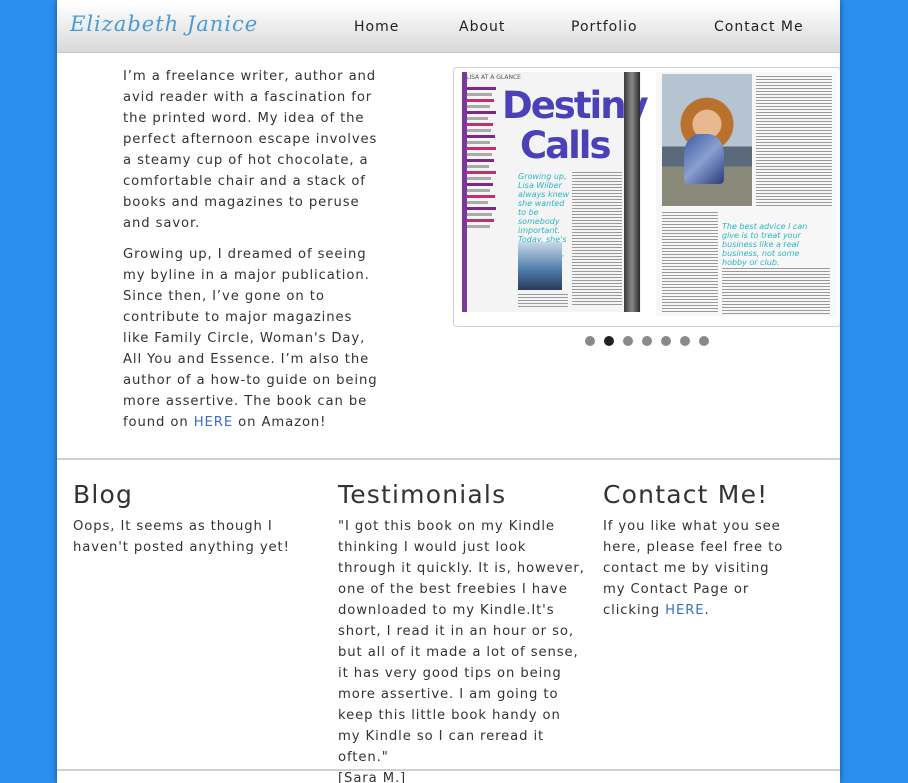 This screenshot has width=908, height=783. What do you see at coordinates (776, 291) in the screenshot?
I see `magazine-text-column-end` at bounding box center [776, 291].